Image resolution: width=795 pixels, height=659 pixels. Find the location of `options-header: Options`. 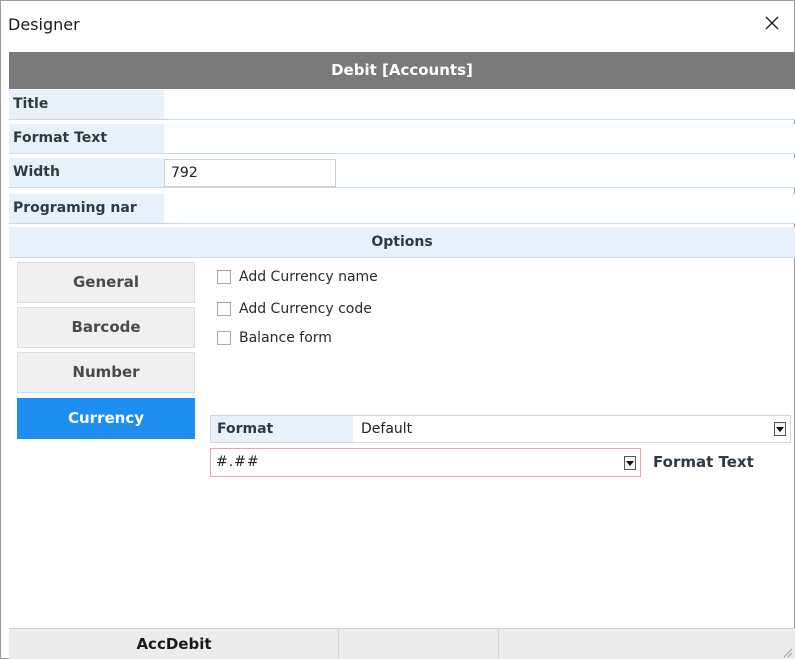

options-header: Options is located at coordinates (402, 242).